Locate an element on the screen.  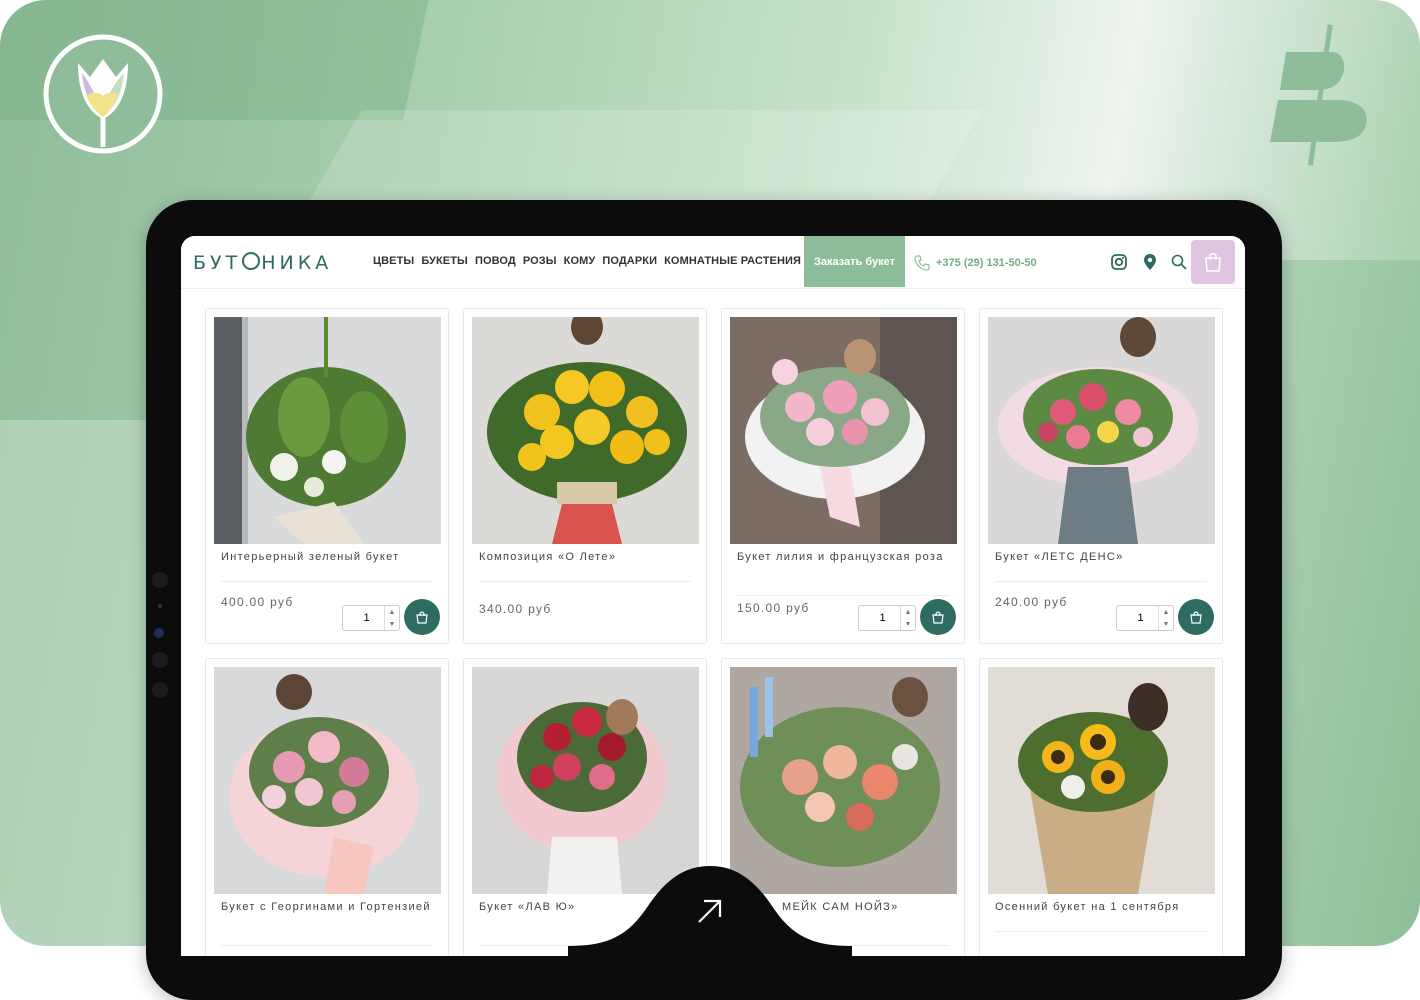
phone-link: +375 (29) 131-50-50 is located at coordinates (975, 263).